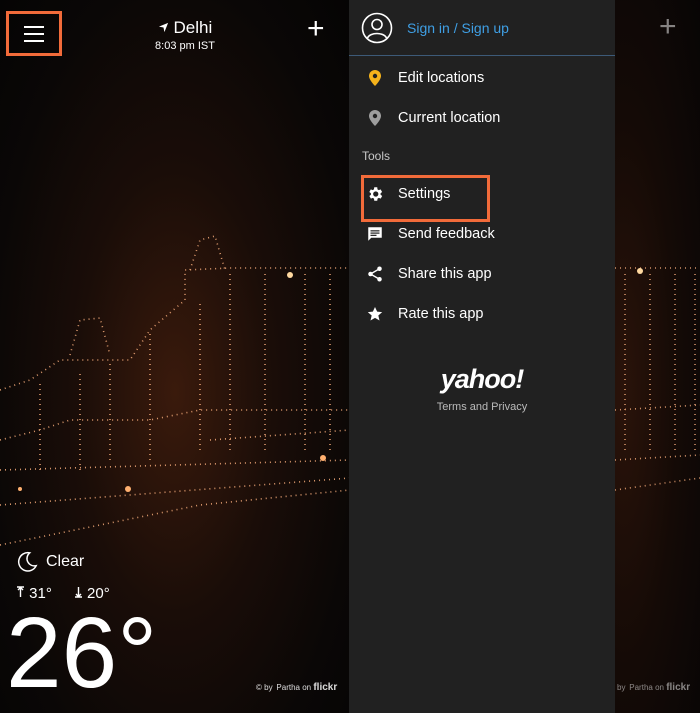 Image resolution: width=700 pixels, height=713 pixels. I want to click on highlight-box-menu, so click(34, 33).